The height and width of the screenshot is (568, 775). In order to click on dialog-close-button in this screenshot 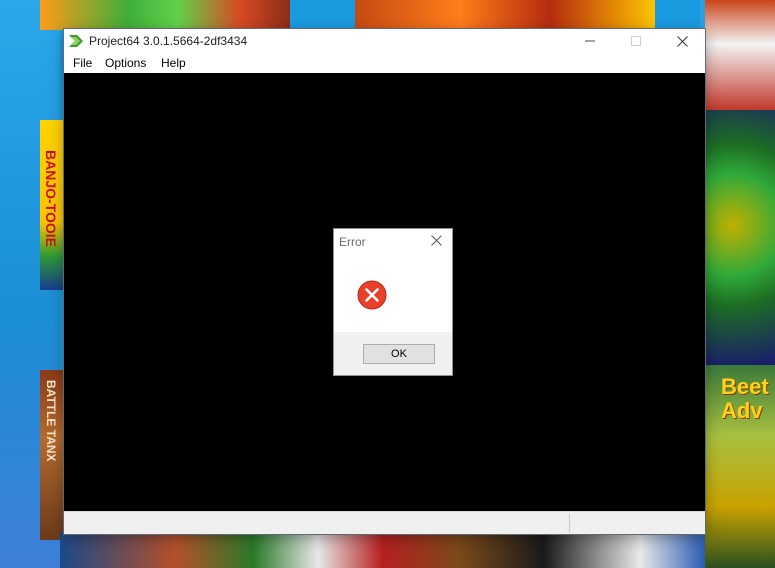, I will do `click(436, 242)`.